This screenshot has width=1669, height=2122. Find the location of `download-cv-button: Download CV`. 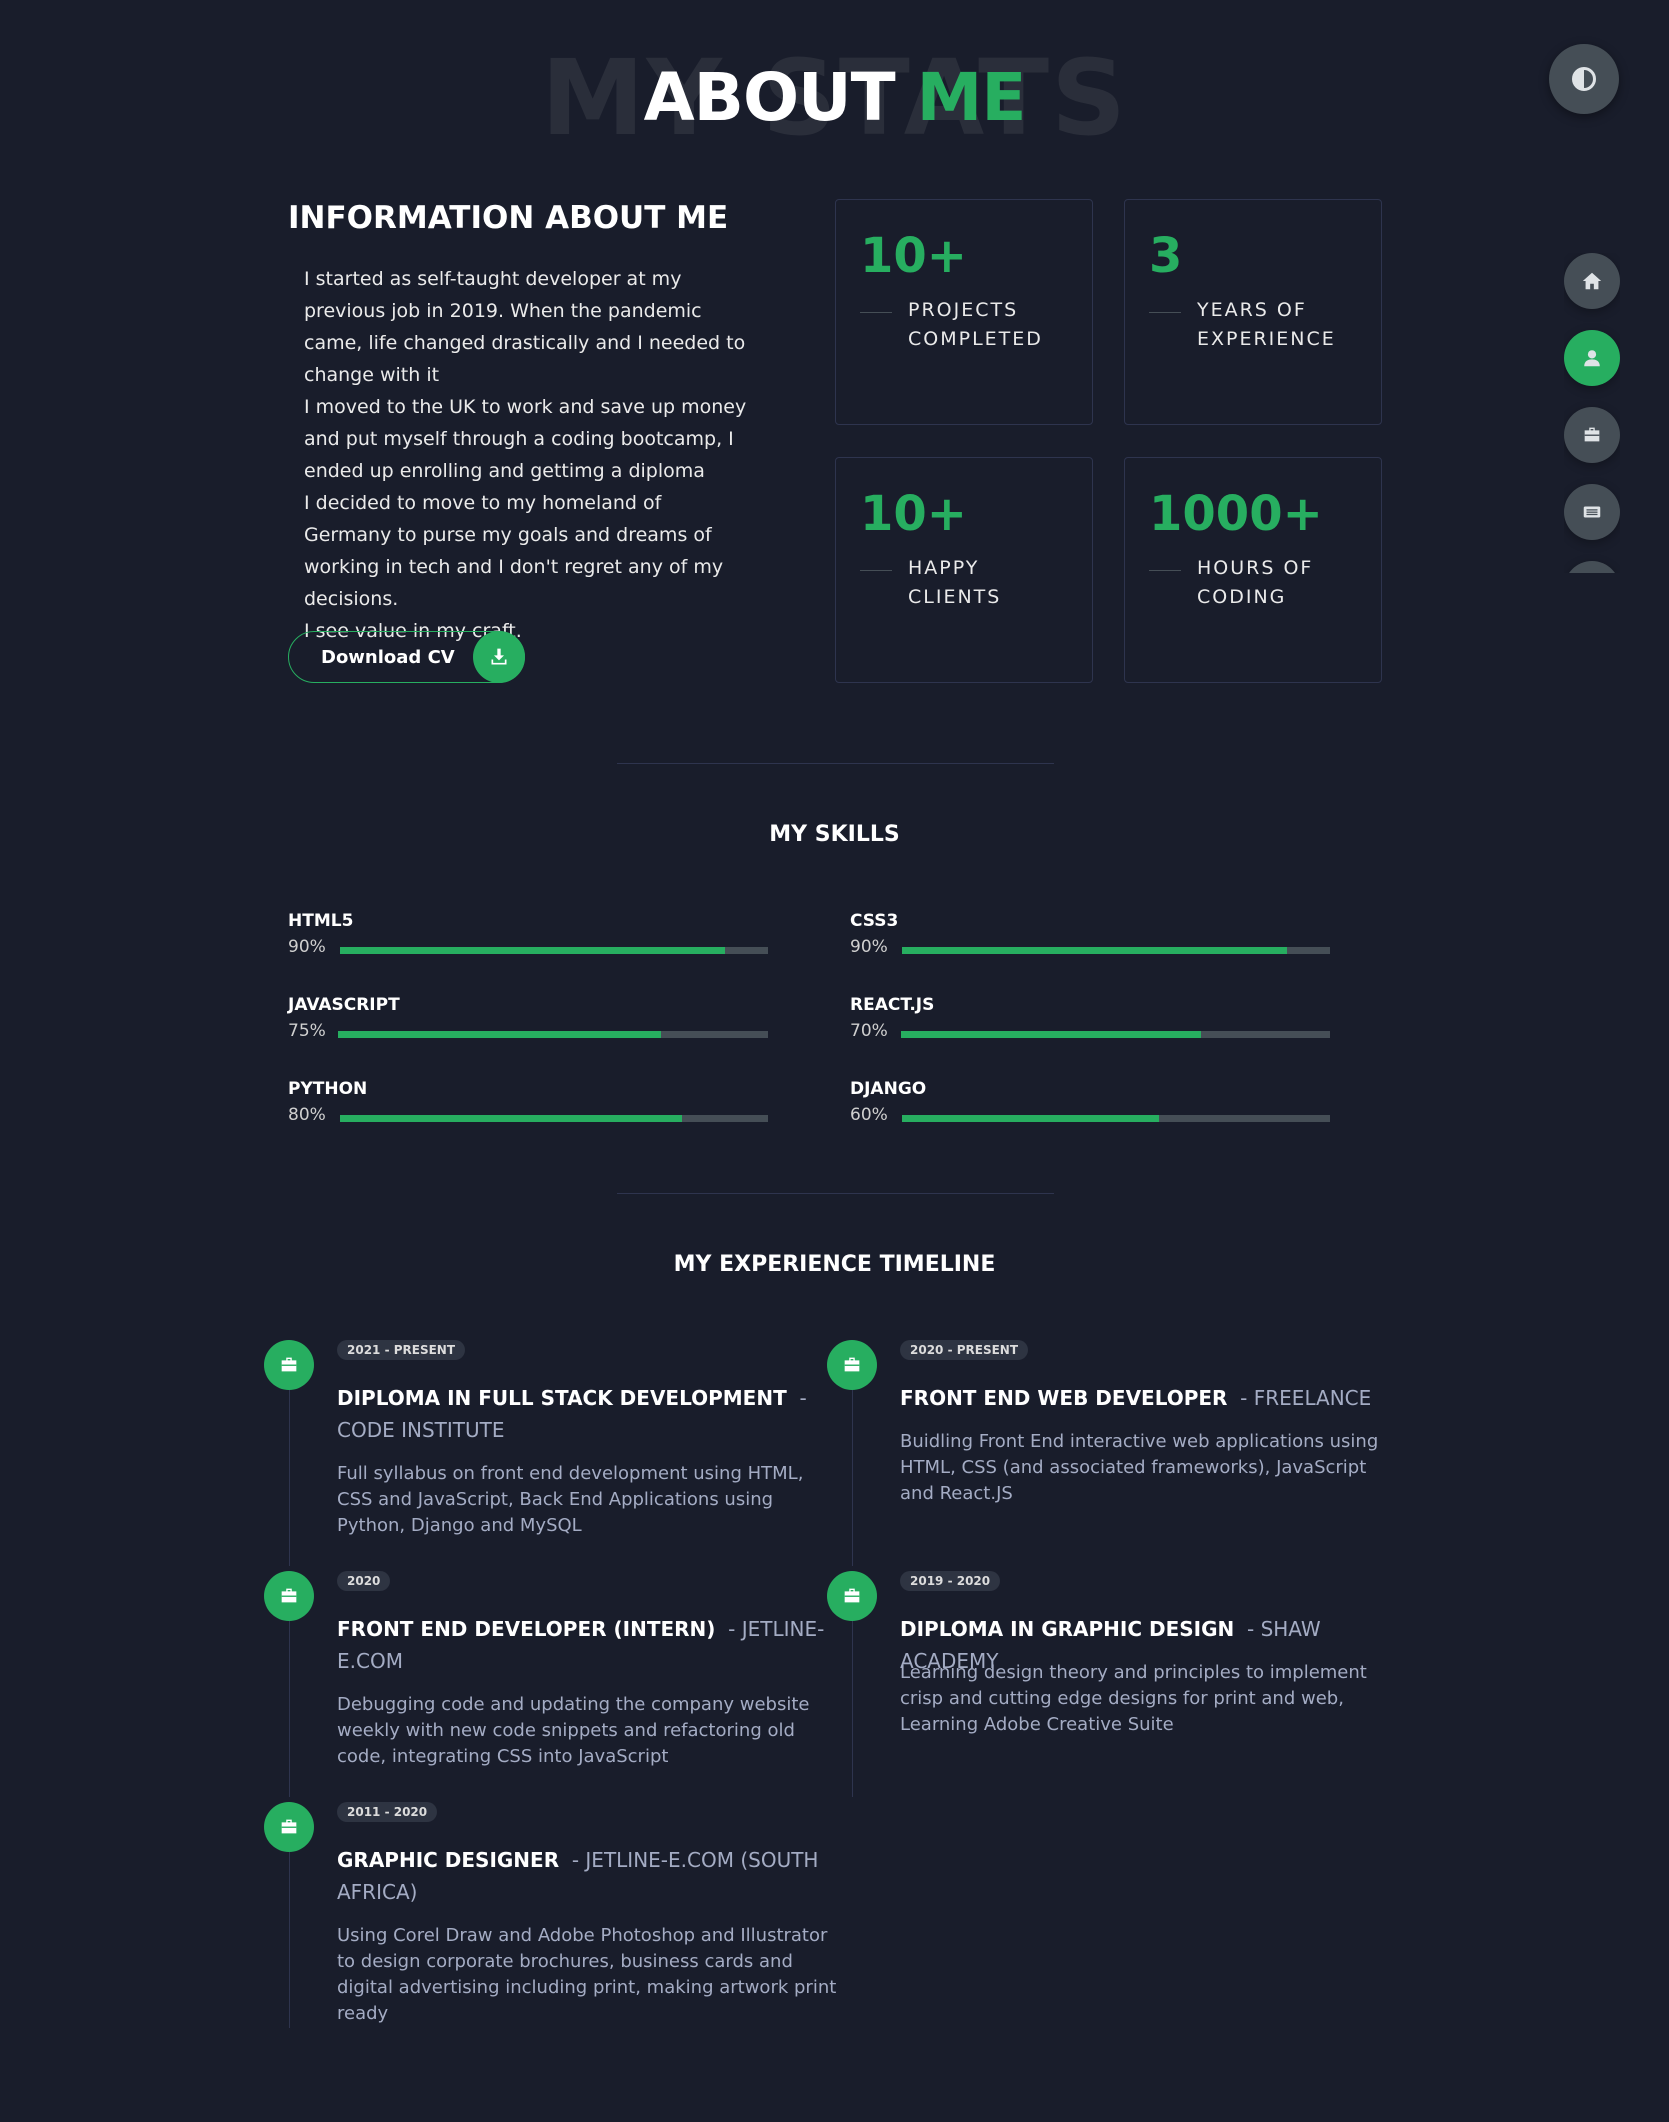

download-cv-button: Download CV is located at coordinates (406, 657).